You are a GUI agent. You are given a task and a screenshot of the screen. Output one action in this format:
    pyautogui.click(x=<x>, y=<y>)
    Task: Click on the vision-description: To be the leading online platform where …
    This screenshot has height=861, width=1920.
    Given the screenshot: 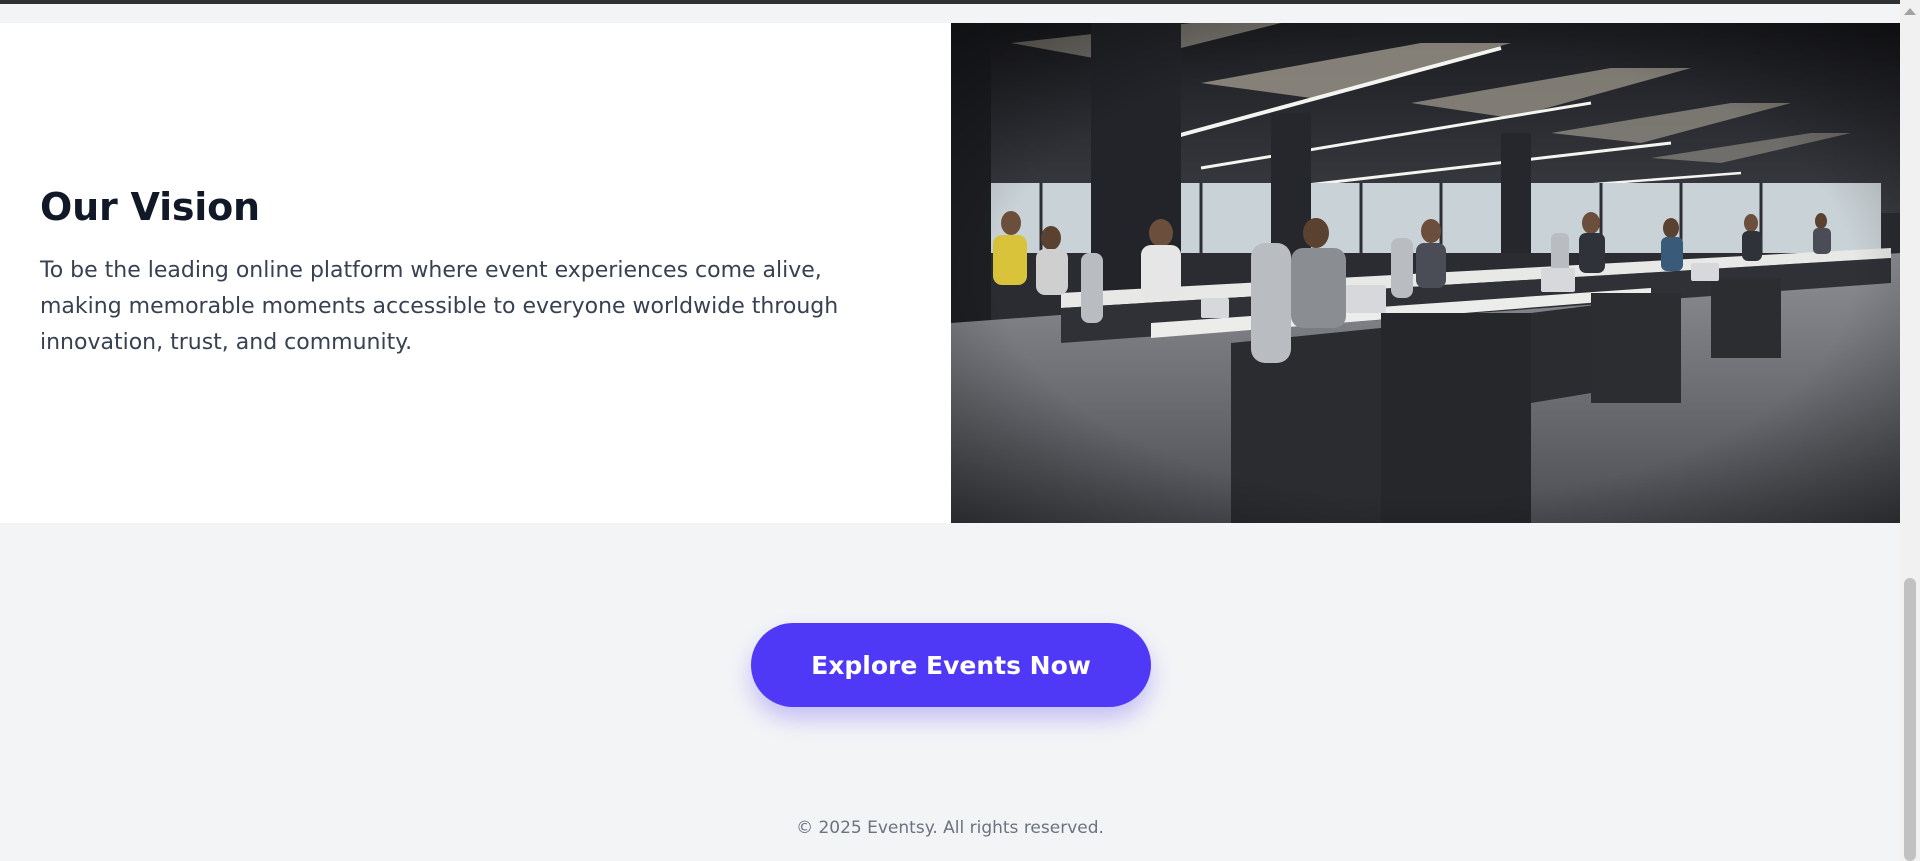 What is the action you would take?
    pyautogui.click(x=439, y=306)
    